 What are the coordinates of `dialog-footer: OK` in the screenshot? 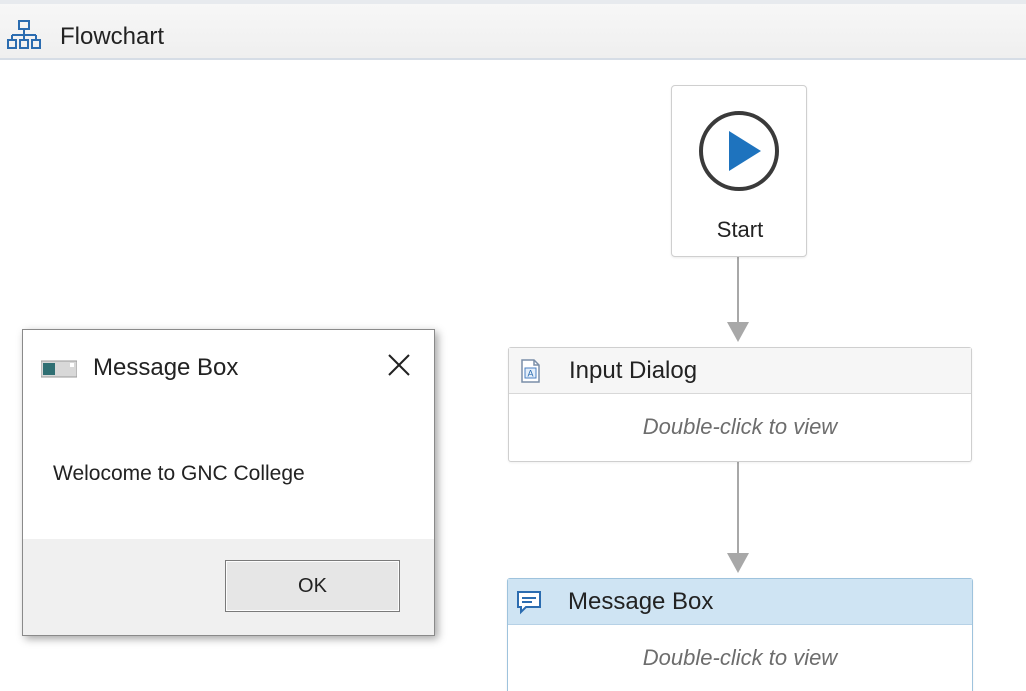 It's located at (228, 587).